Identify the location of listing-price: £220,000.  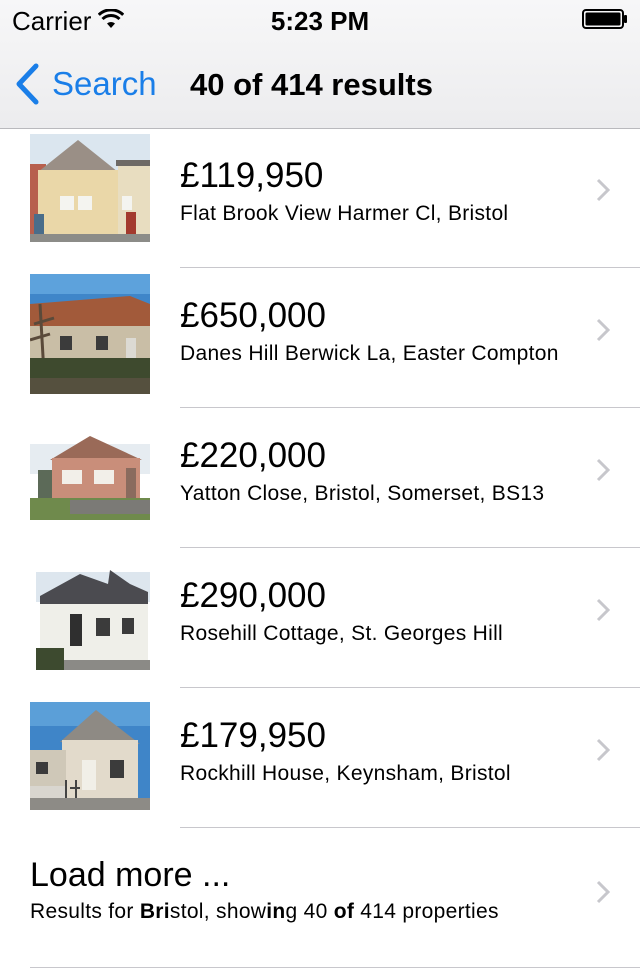
(253, 455).